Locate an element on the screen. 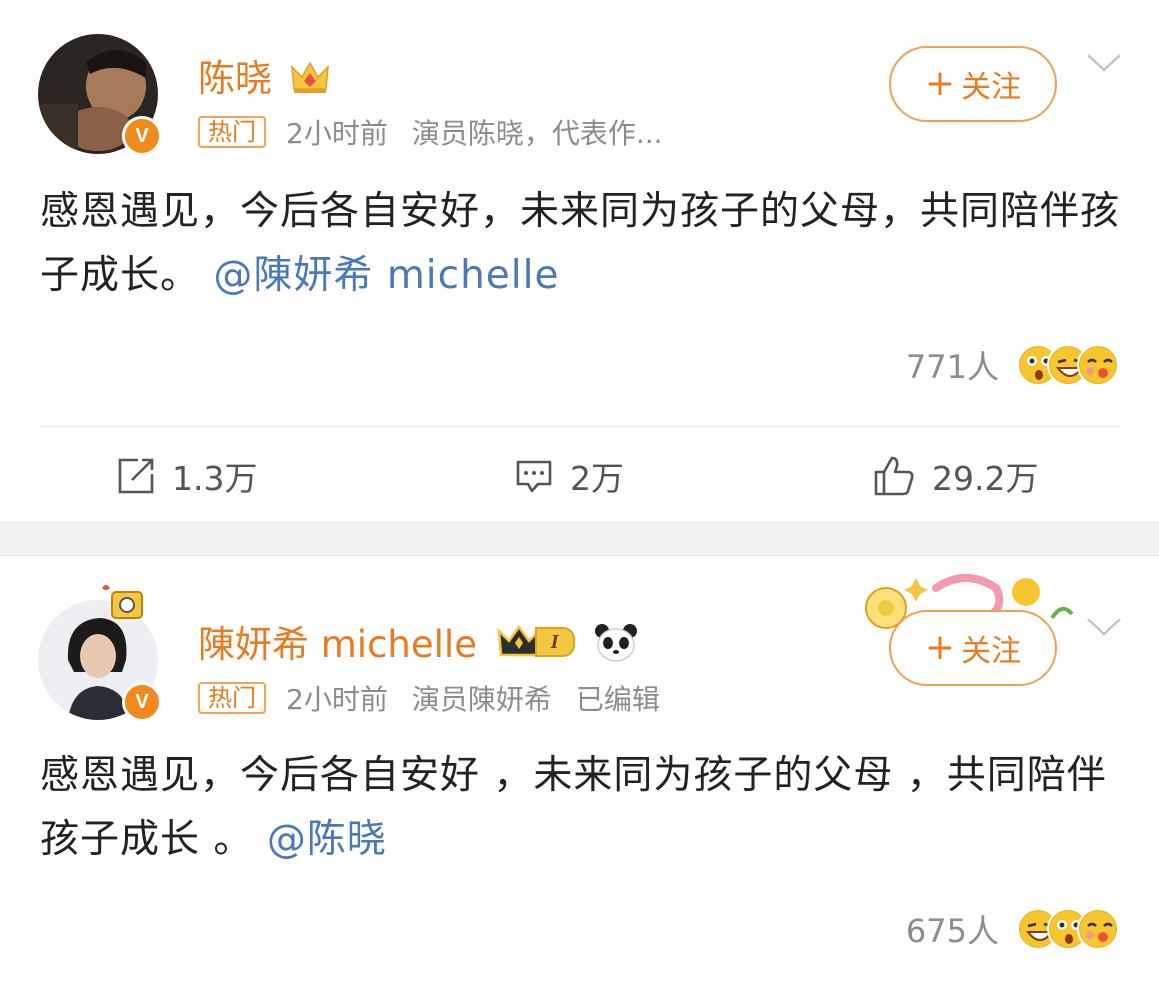 Image resolution: width=1159 pixels, height=990 pixels. user-description: 演员陳妍希 is located at coordinates (481, 699).